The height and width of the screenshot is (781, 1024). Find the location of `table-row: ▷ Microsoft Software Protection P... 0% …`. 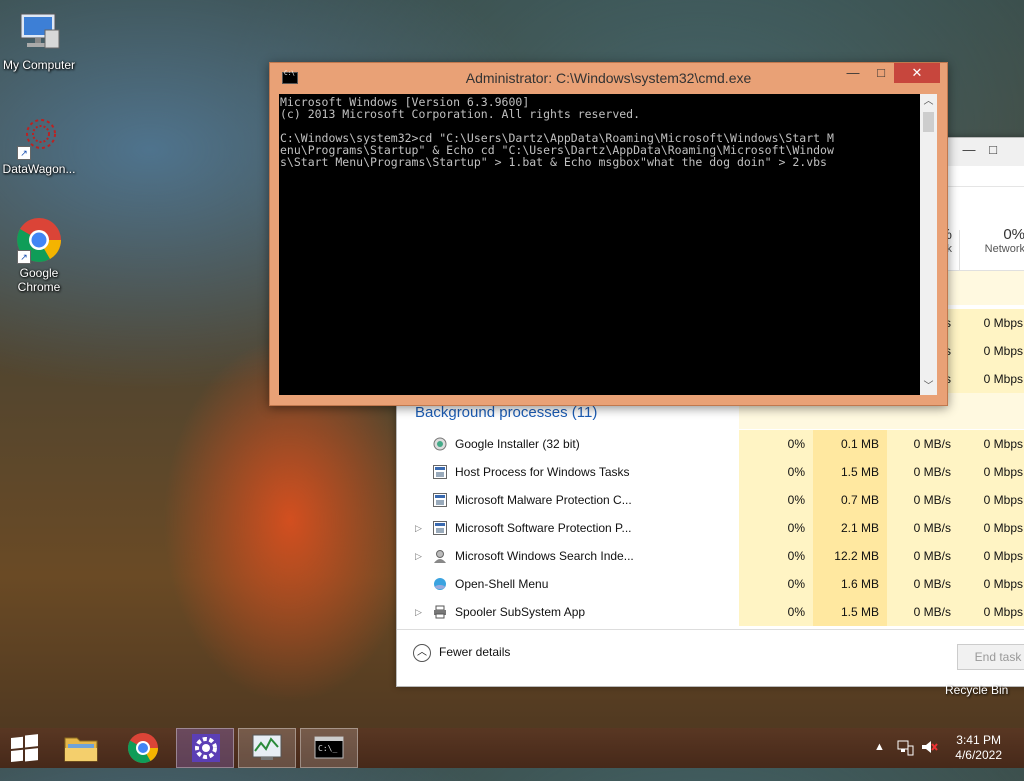

table-row: ▷ Microsoft Software Protection P... 0% … is located at coordinates (710, 528).